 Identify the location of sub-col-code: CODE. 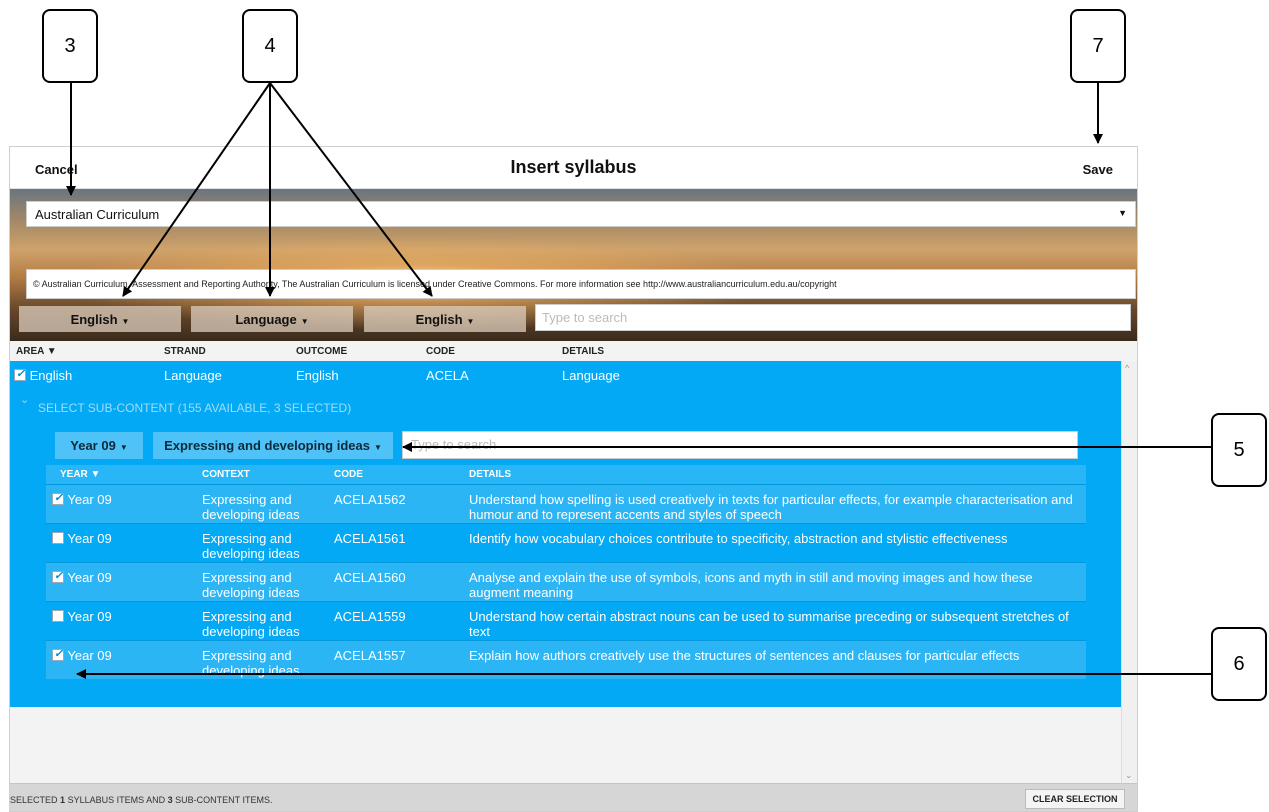
(348, 474).